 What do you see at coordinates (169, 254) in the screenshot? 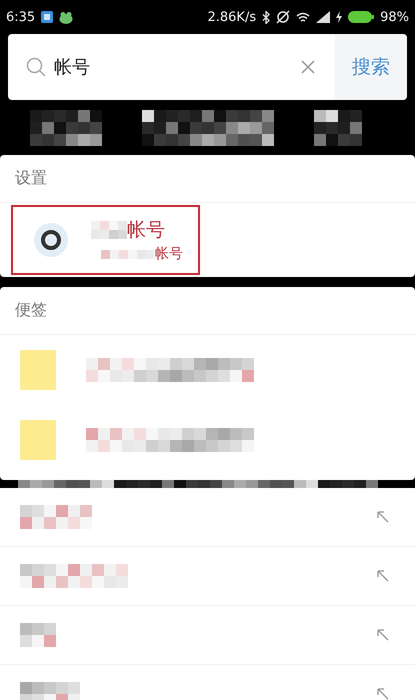
I see `result-subtitle: 帐号` at bounding box center [169, 254].